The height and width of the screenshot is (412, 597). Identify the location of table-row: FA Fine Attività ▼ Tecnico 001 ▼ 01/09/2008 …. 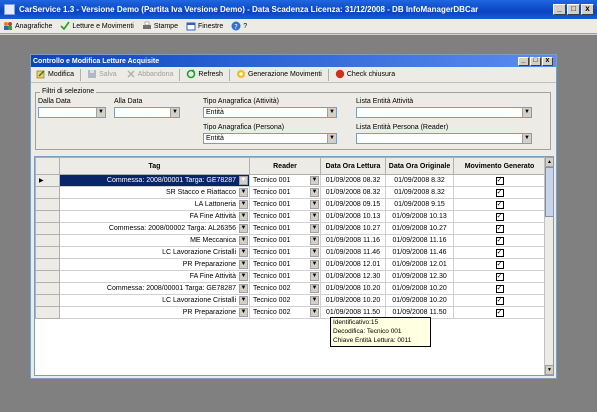
(290, 276).